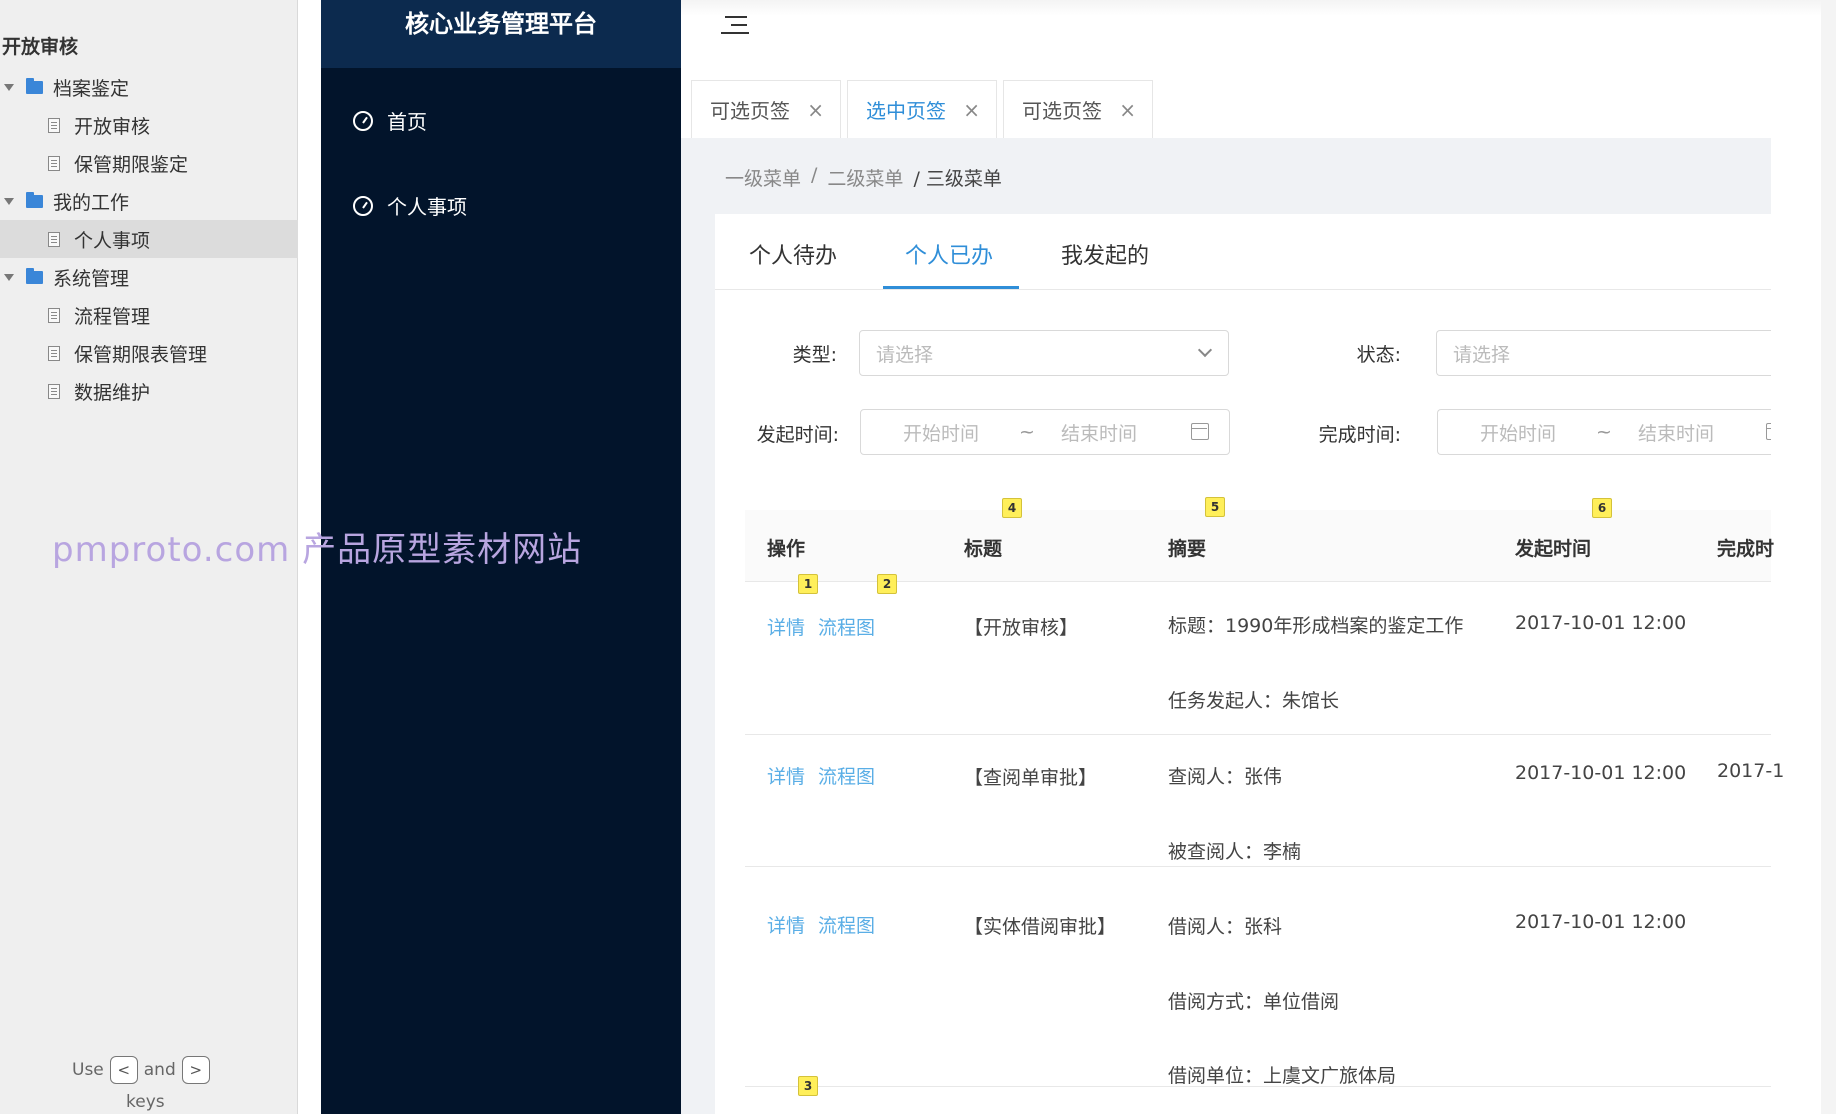 The height and width of the screenshot is (1114, 1836). I want to click on sitemap-page-data-maintenance: 数据维护, so click(149, 391).